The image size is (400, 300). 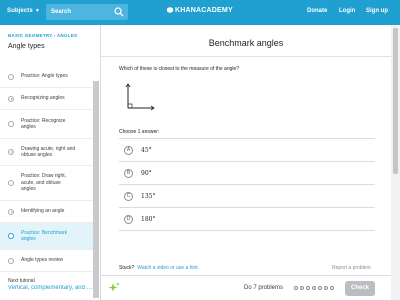 What do you see at coordinates (246, 43) in the screenshot?
I see `page-title: Benchmark angles` at bounding box center [246, 43].